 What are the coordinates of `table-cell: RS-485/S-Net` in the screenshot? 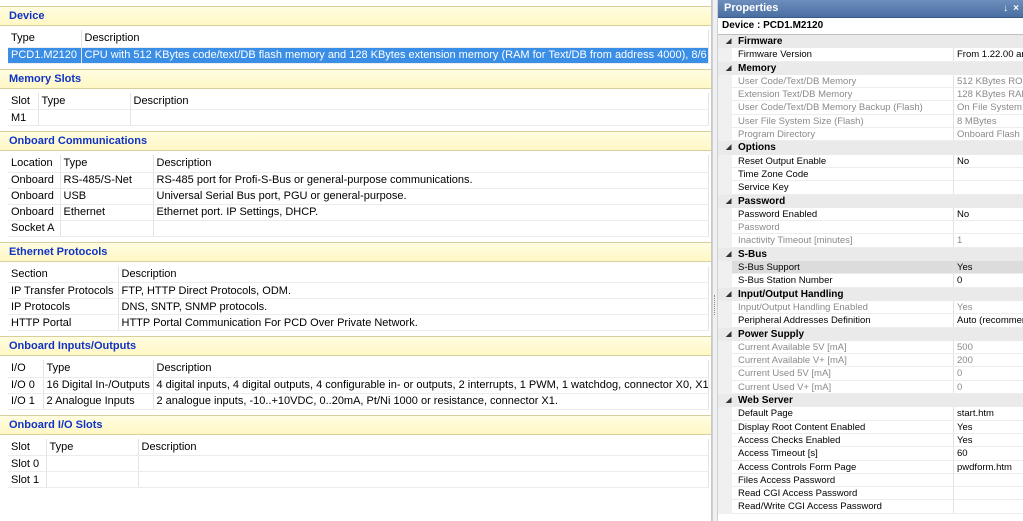 It's located at (107, 180).